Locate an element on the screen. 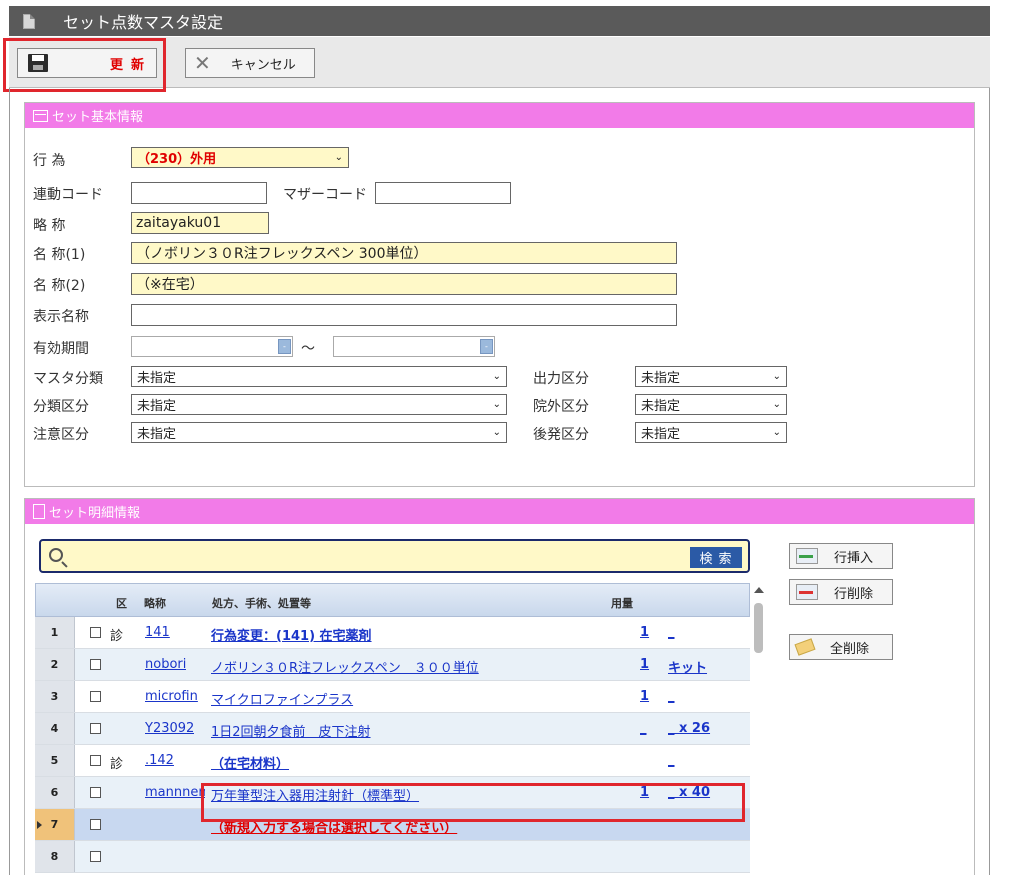 The width and height of the screenshot is (1024, 875). table-row: 2 nobori ノボリン３０R注フレックスペン ３００単位 1 キット is located at coordinates (392, 665).